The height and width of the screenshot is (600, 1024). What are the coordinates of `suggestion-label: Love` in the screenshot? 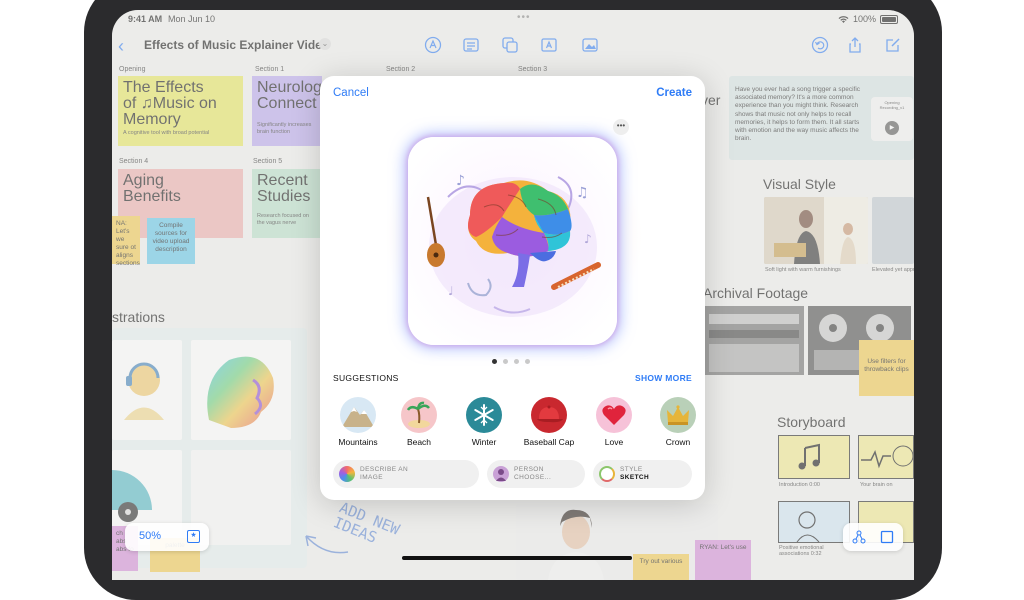 It's located at (614, 442).